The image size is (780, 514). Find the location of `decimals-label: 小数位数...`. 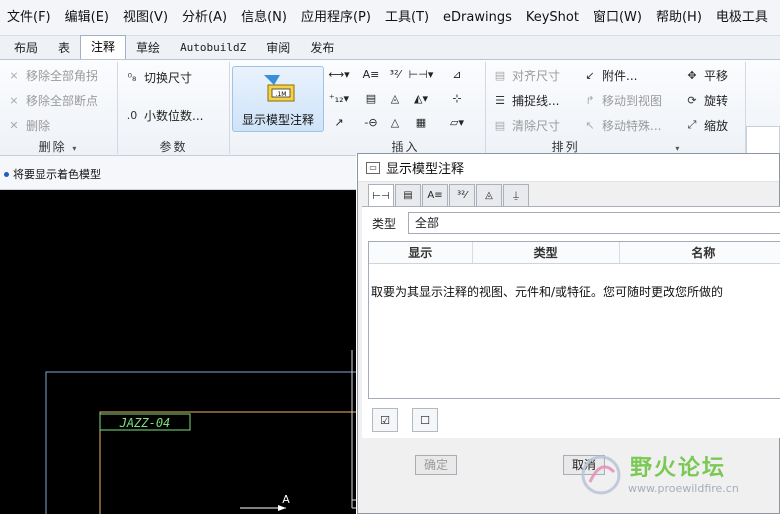

decimals-label: 小数位数... is located at coordinates (174, 115).